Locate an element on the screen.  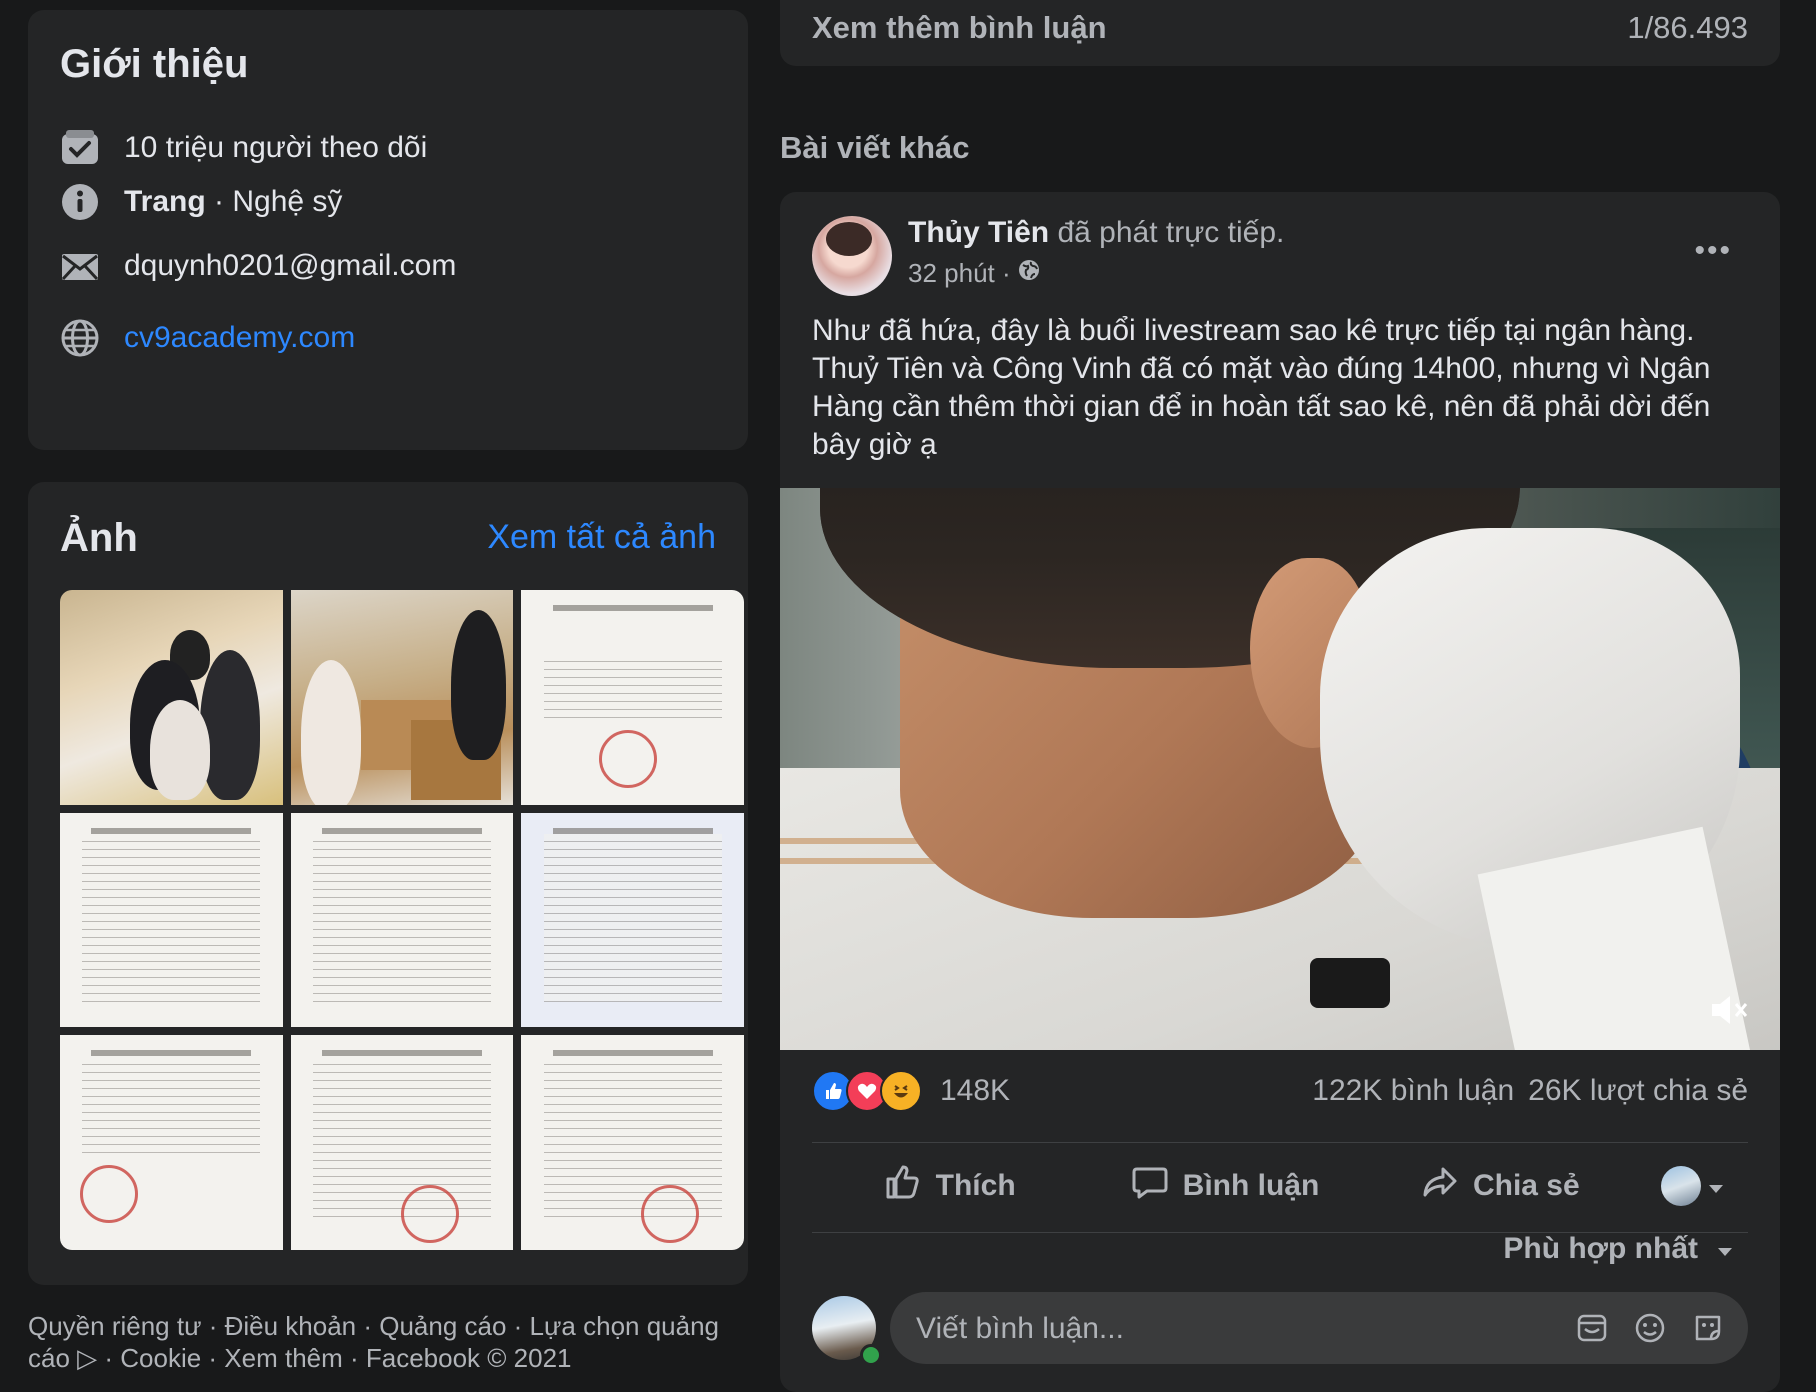
react-as-selector is located at coordinates (1693, 1186).